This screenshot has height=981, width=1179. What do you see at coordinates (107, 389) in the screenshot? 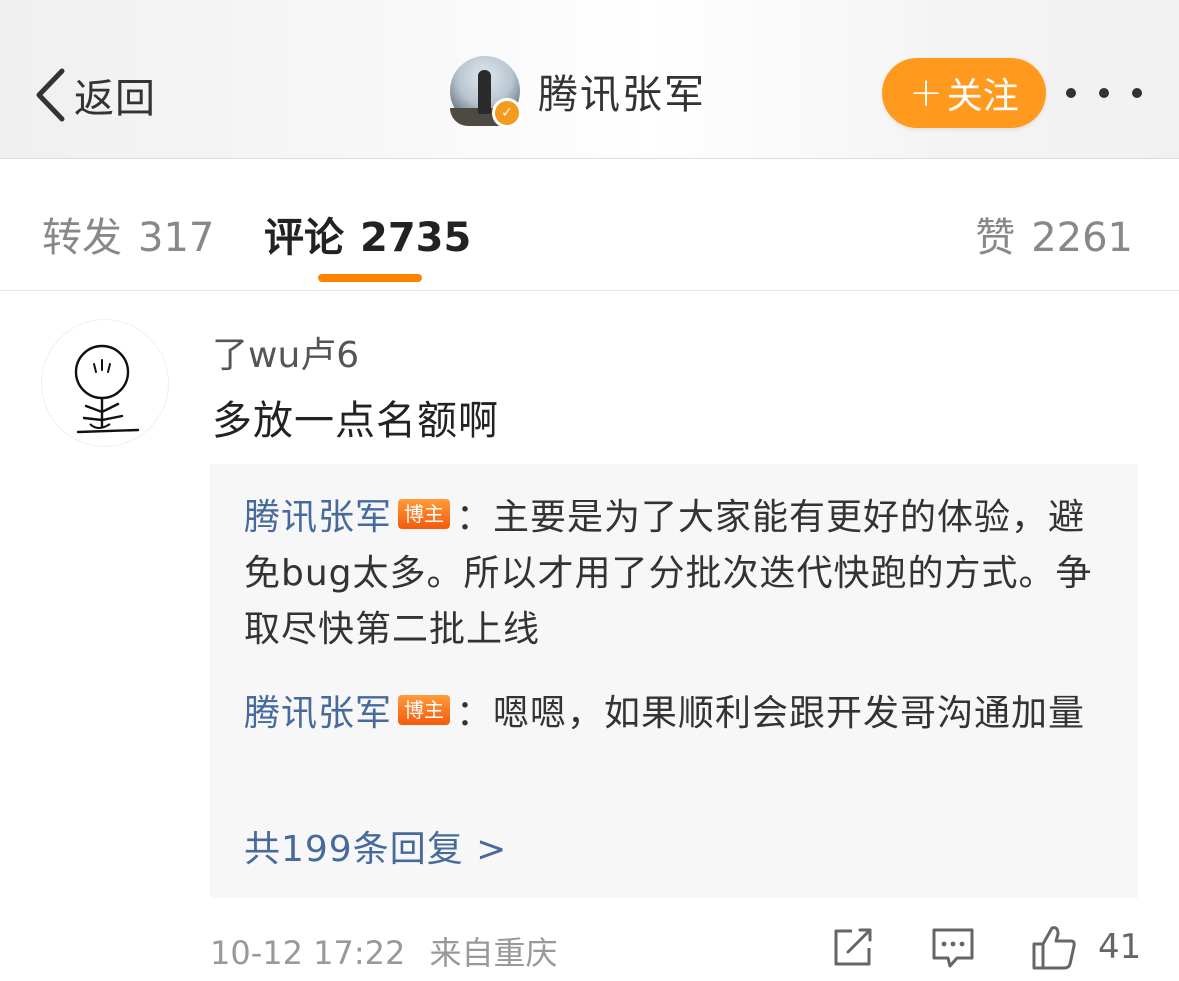
I see `doodle-avatar-image` at bounding box center [107, 389].